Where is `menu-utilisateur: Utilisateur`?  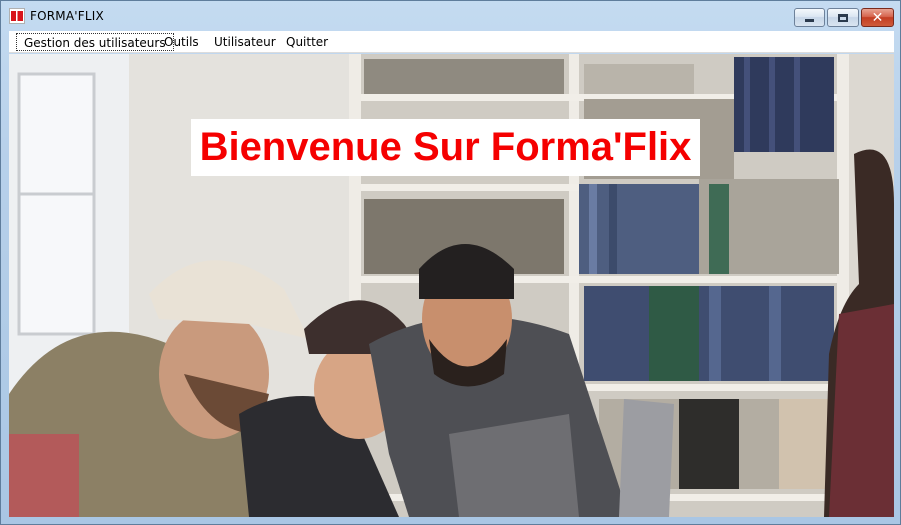
menu-utilisateur: Utilisateur is located at coordinates (245, 42).